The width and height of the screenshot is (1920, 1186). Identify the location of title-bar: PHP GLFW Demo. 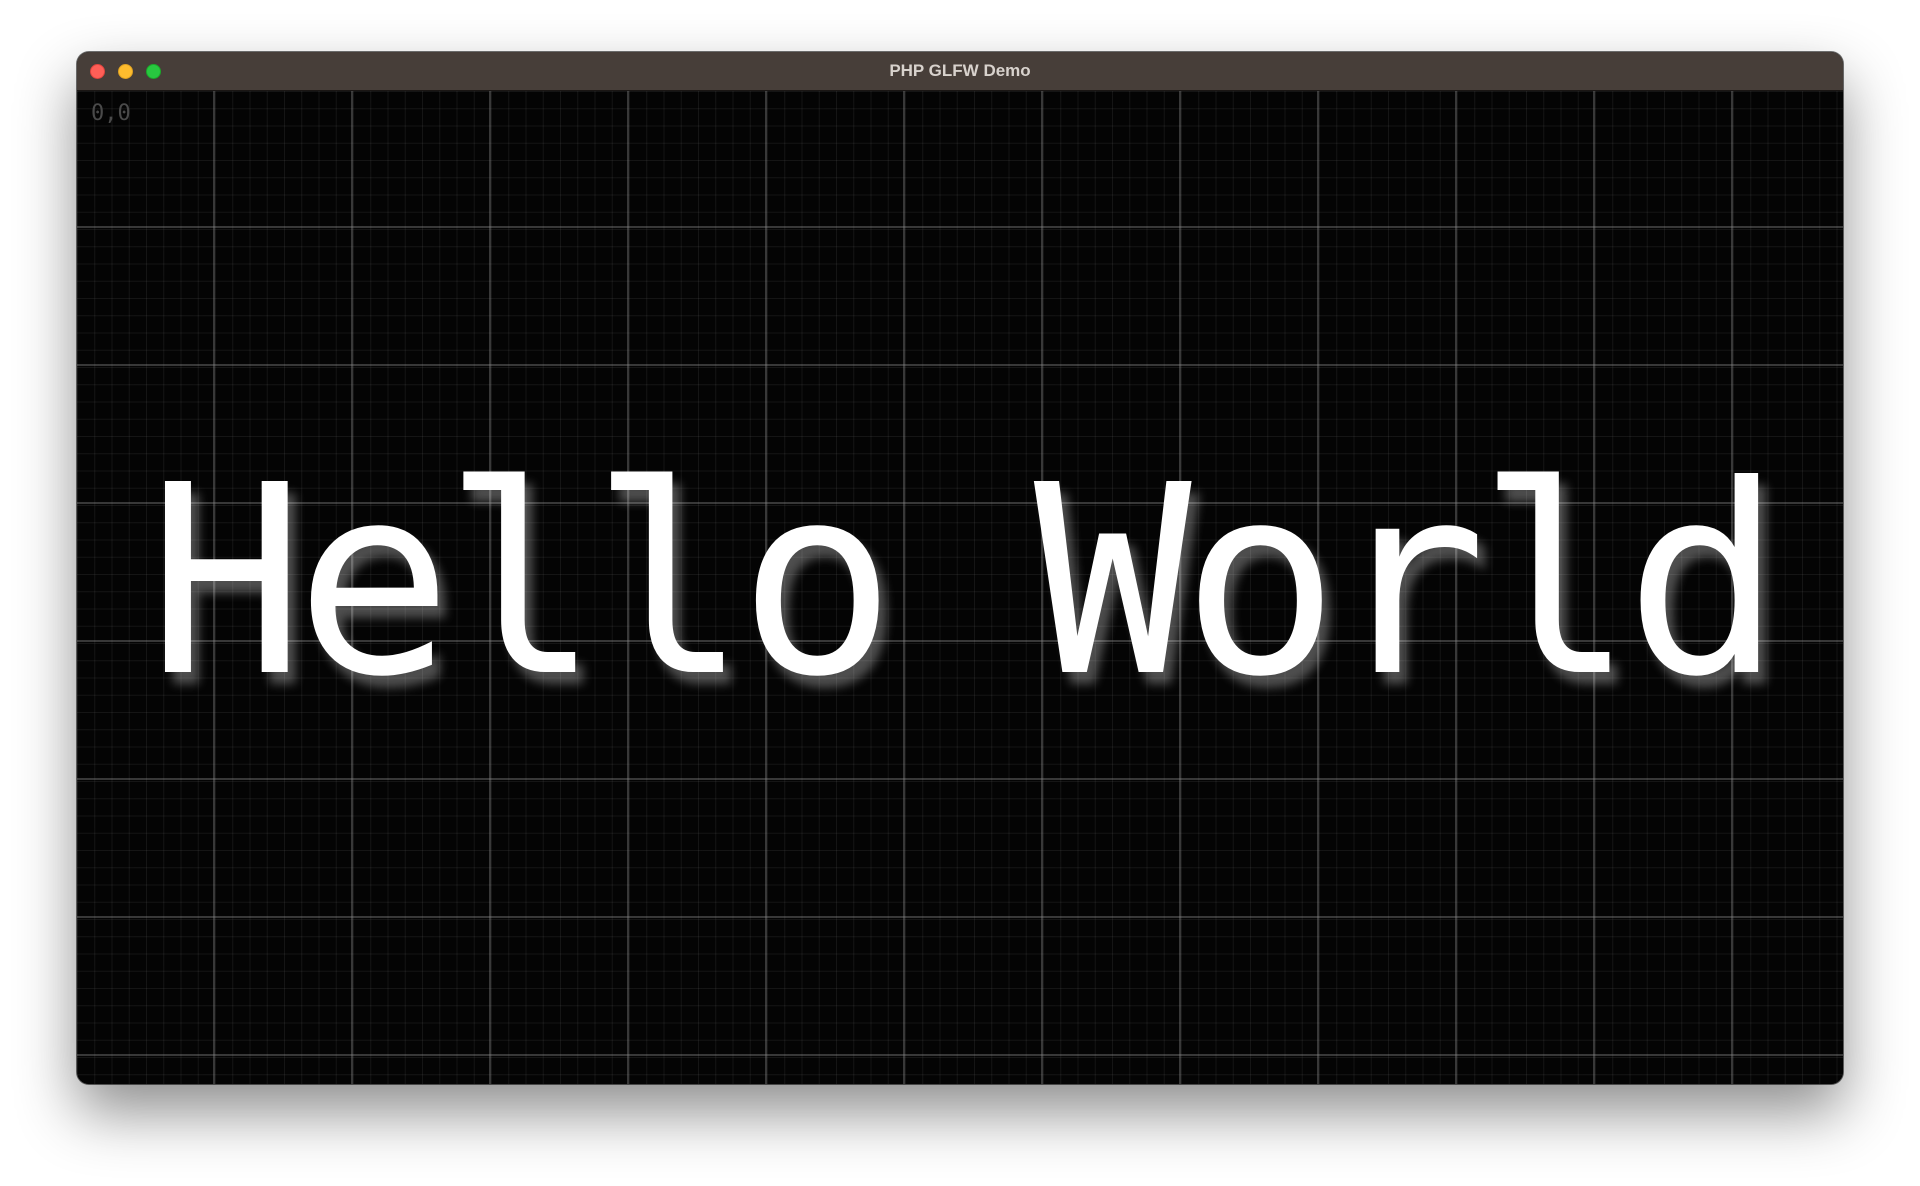
(960, 71).